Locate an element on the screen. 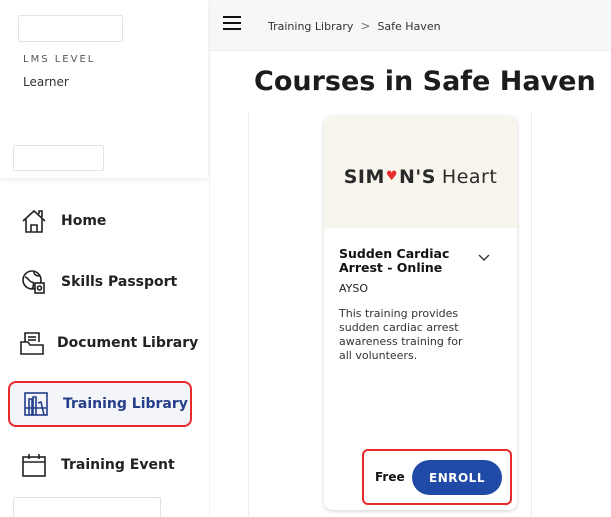 The height and width of the screenshot is (517, 611). sidebar-item-skills-passport: Skills Passport is located at coordinates (103, 282).